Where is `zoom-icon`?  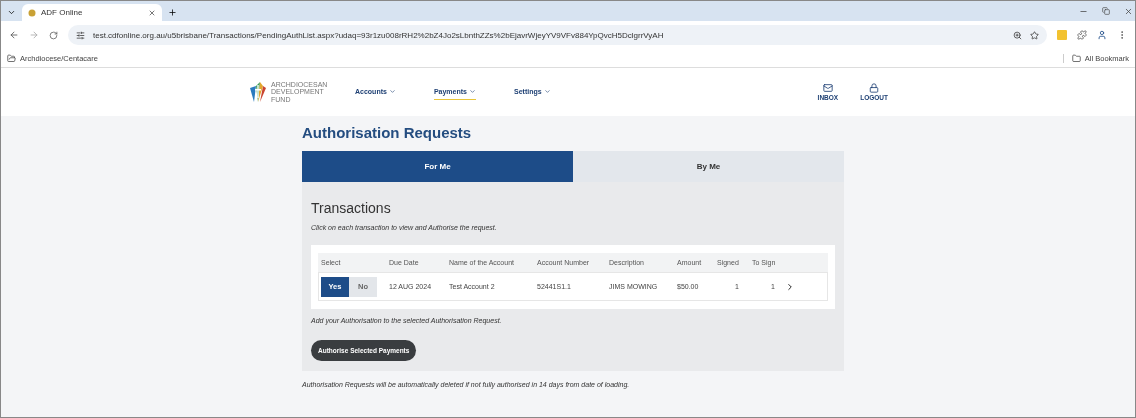
zoom-icon is located at coordinates (1017, 35).